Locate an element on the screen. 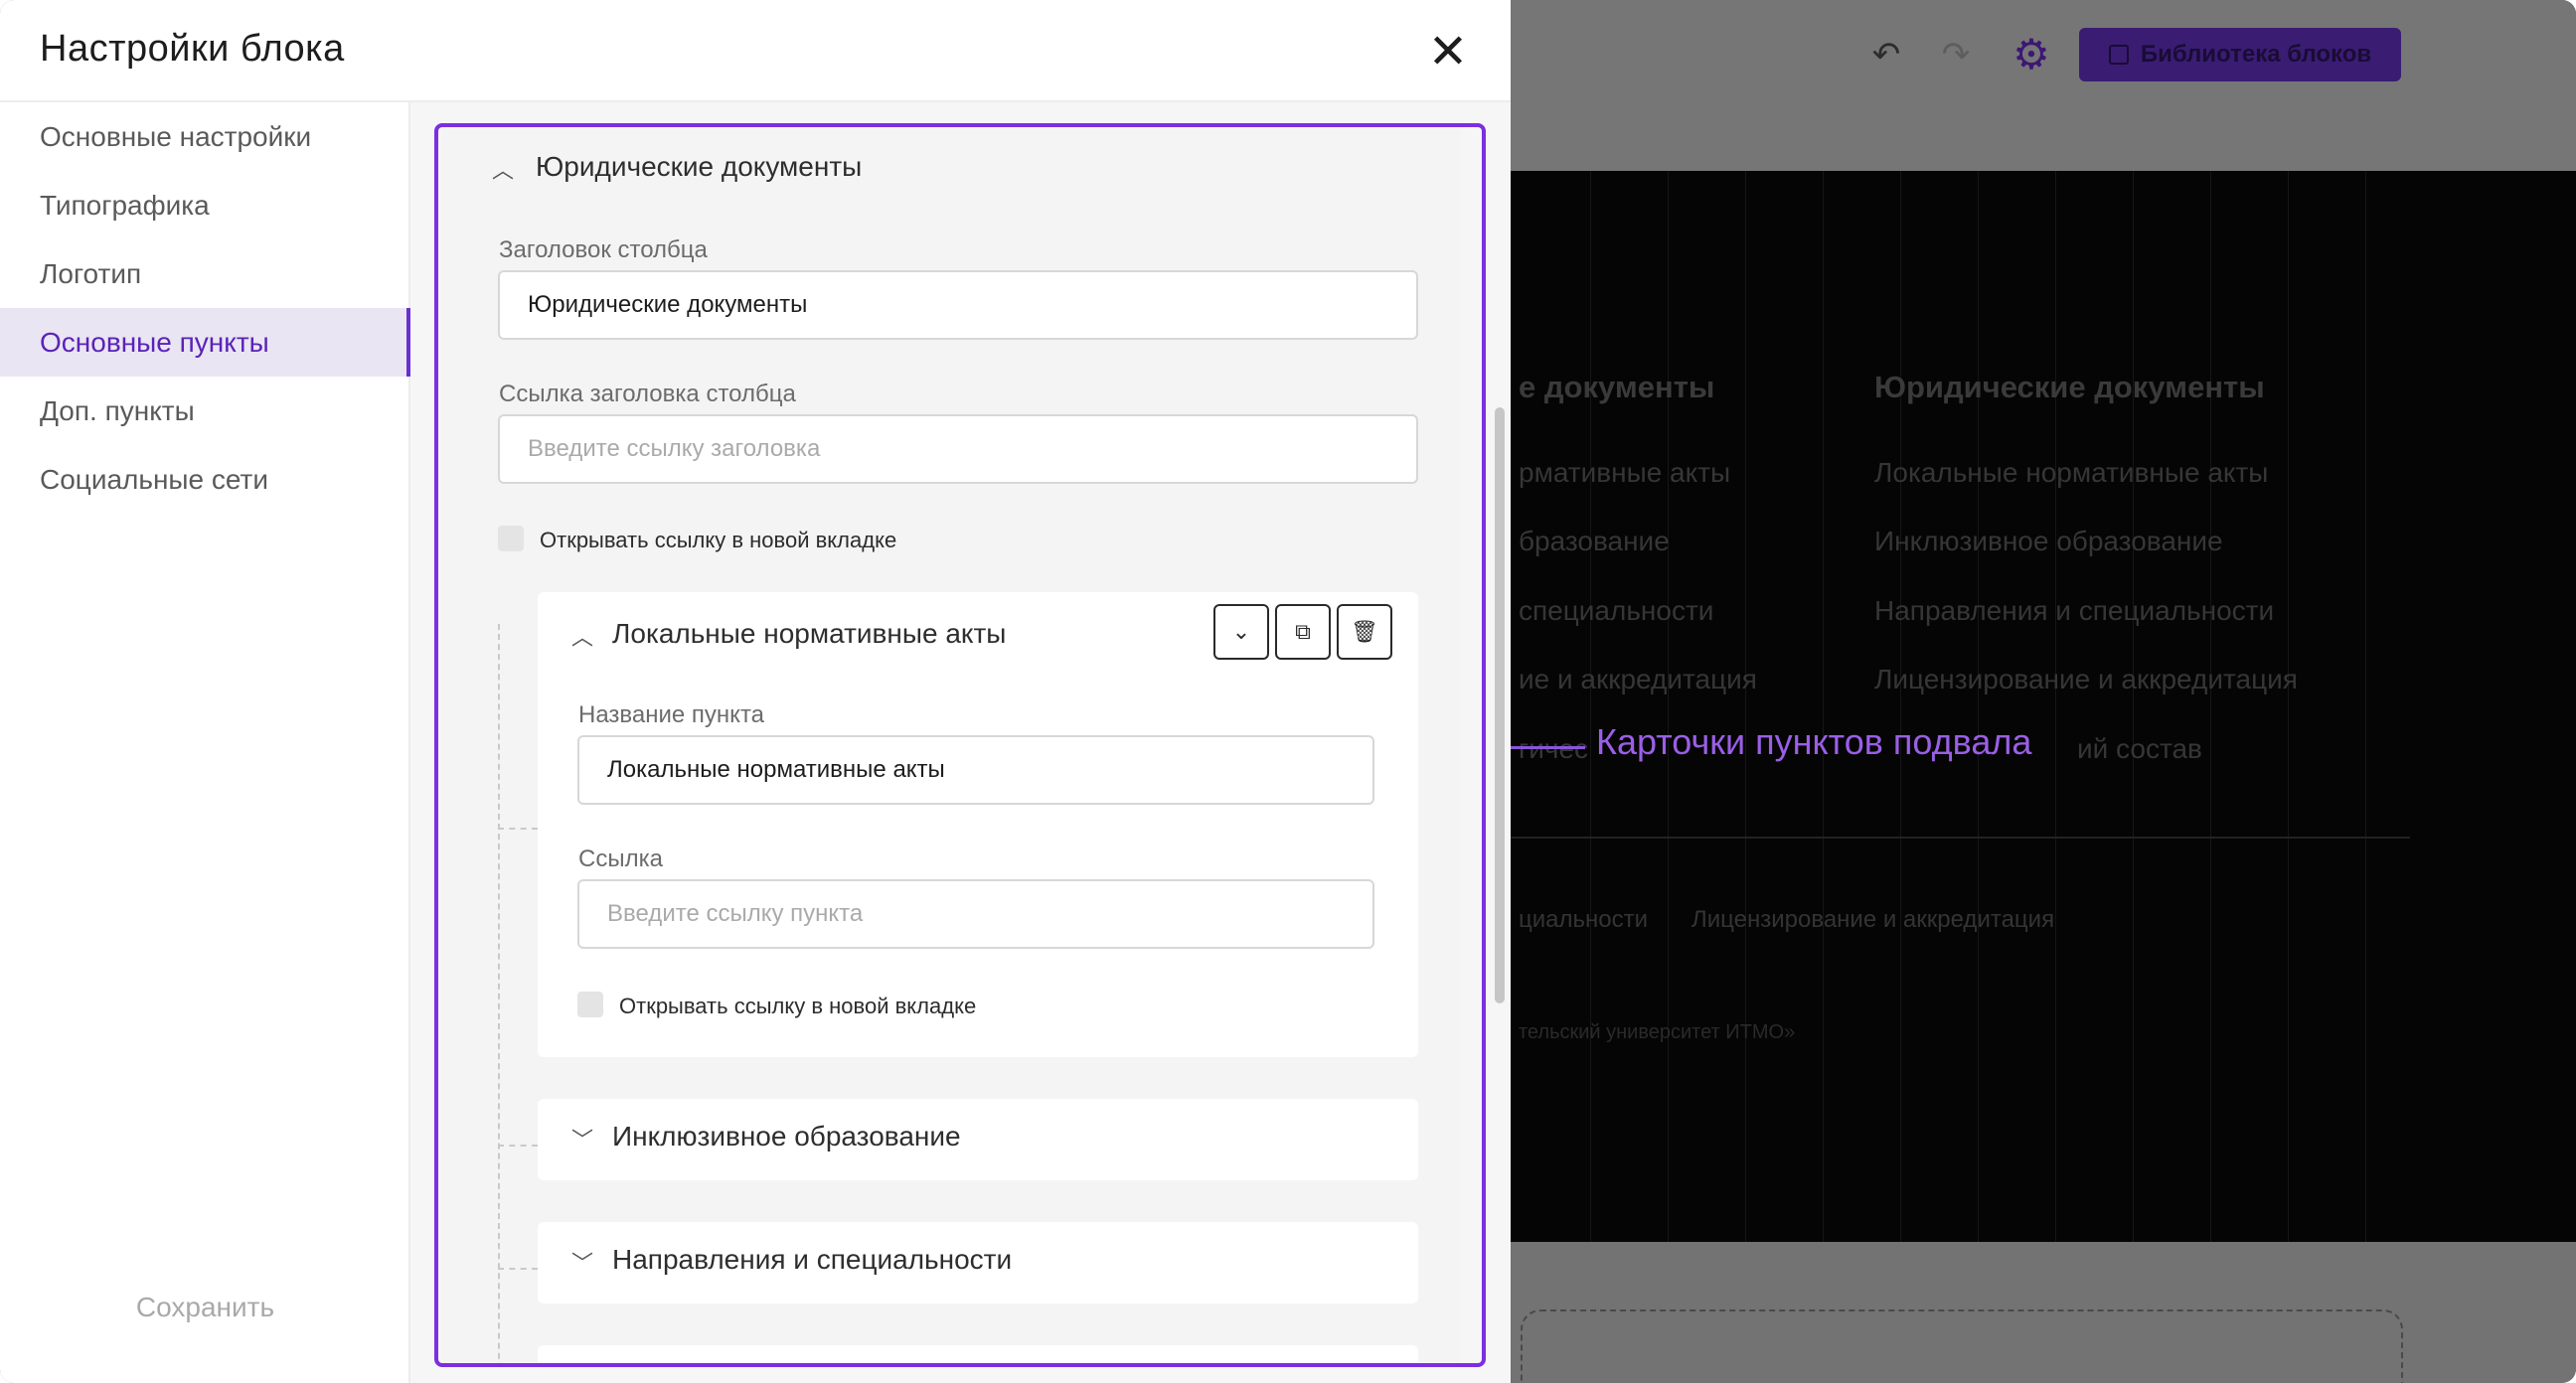 This screenshot has width=2576, height=1383. block-library-button: Библиотека блоков is located at coordinates (2240, 55).